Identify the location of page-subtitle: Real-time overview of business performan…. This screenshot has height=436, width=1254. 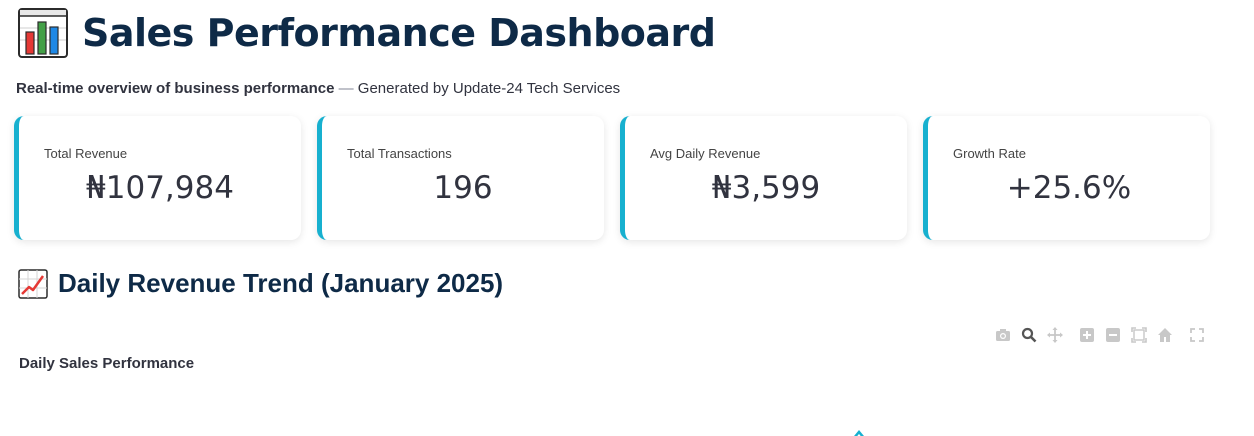
(318, 88).